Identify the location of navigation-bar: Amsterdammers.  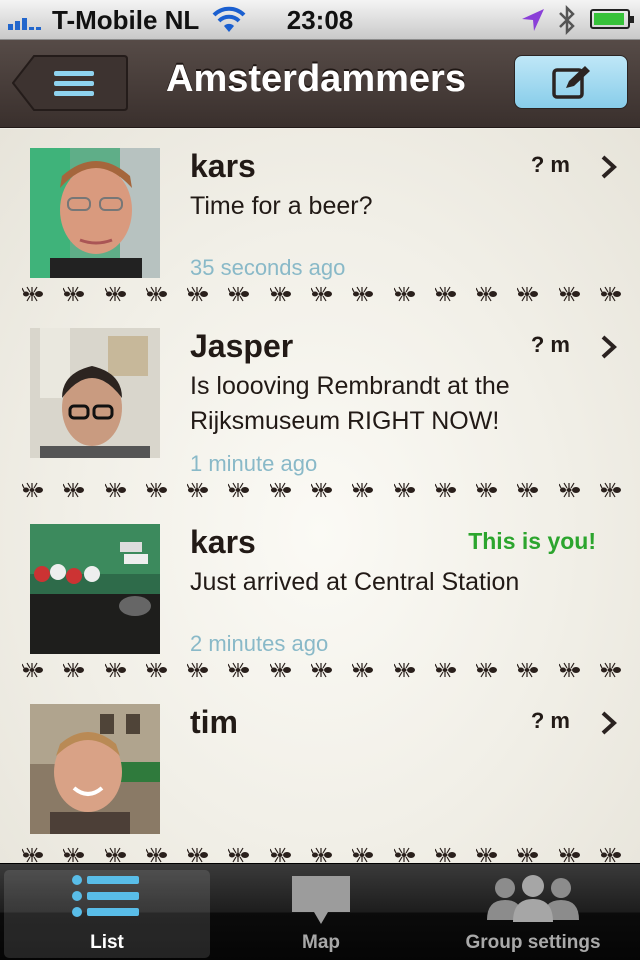
(320, 84).